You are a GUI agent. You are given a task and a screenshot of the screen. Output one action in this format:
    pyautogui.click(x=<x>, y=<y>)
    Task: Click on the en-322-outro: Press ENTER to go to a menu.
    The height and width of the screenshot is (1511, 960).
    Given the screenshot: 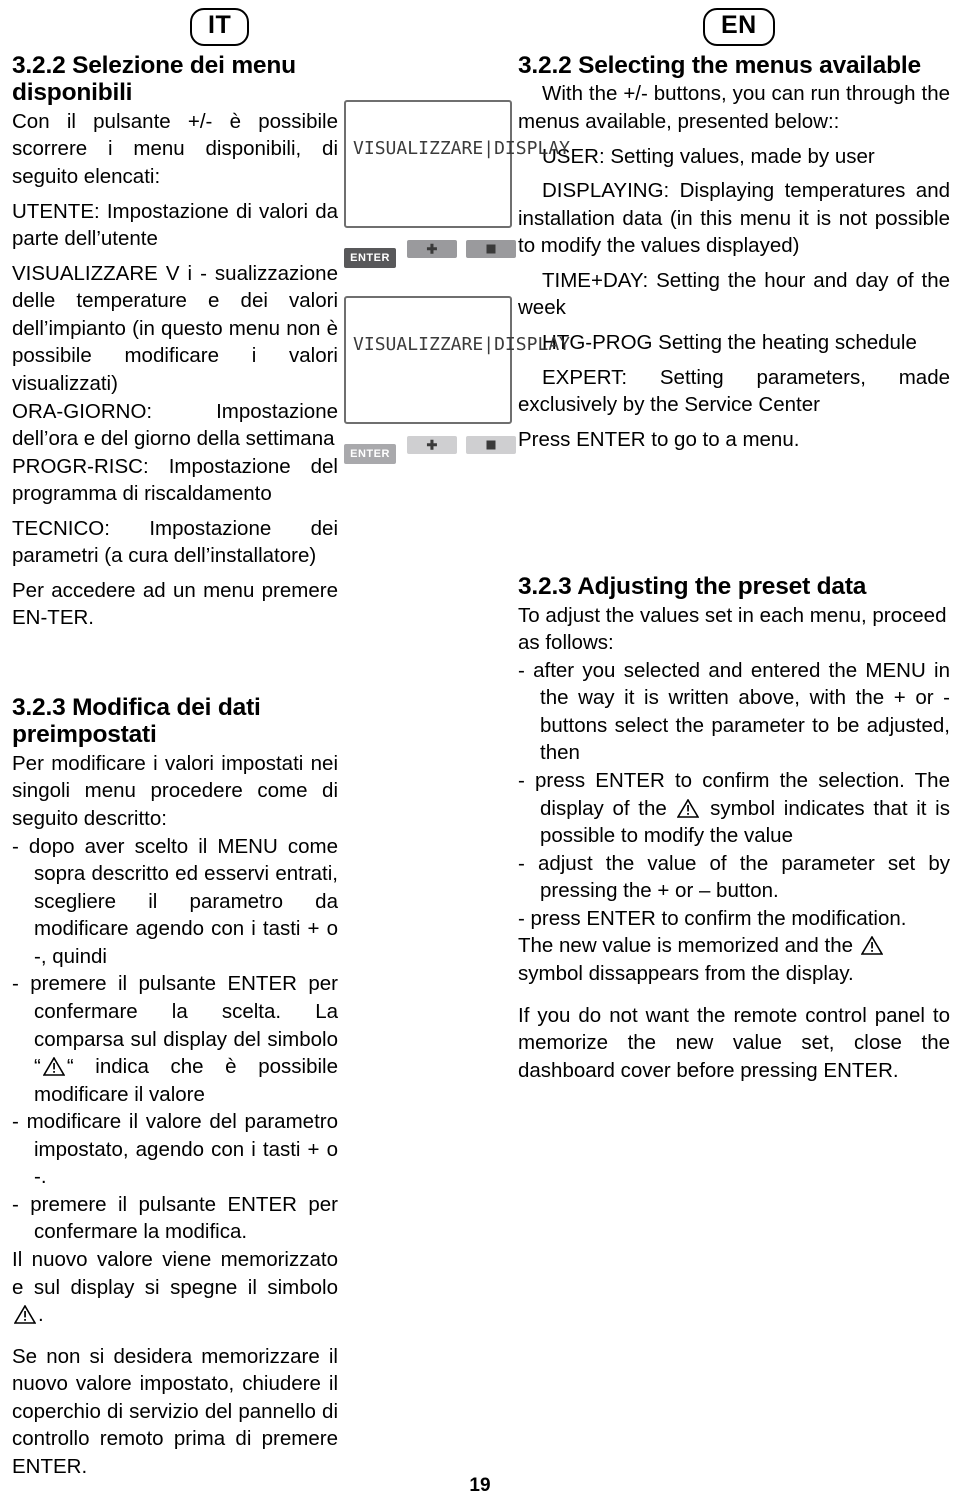 What is the action you would take?
    pyautogui.click(x=659, y=439)
    